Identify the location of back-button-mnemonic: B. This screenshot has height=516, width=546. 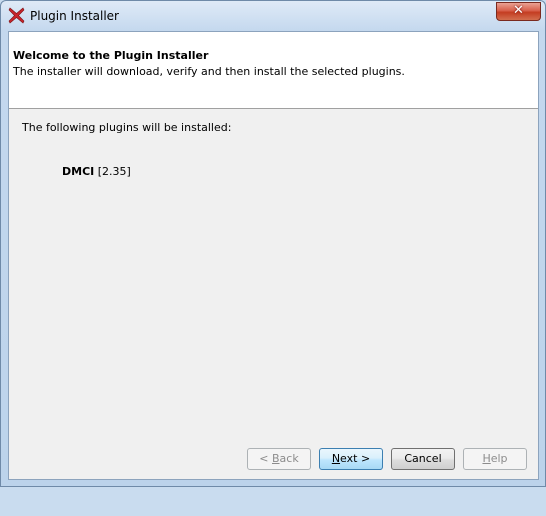
(276, 458).